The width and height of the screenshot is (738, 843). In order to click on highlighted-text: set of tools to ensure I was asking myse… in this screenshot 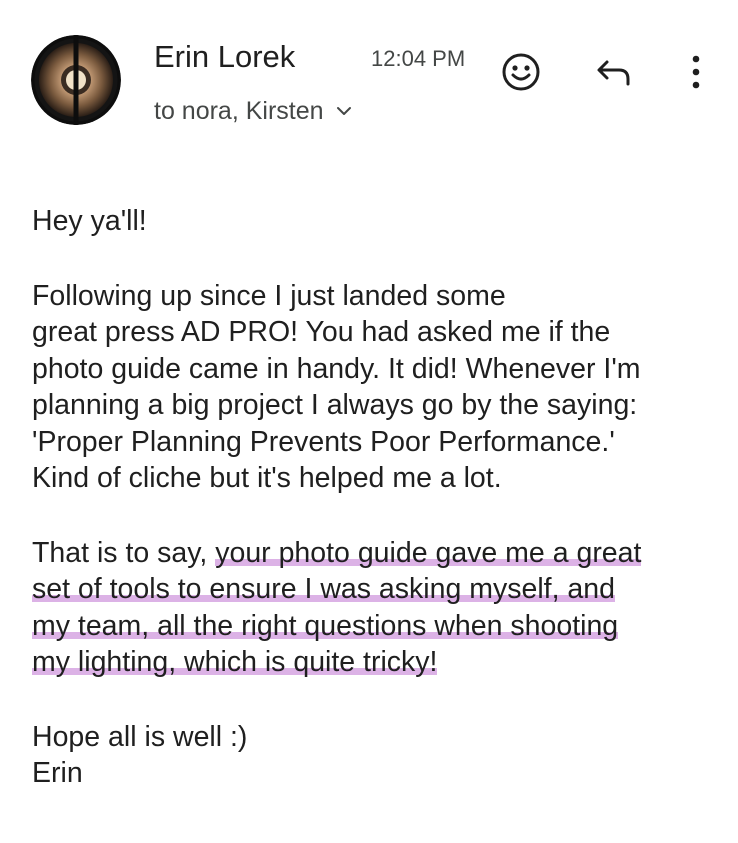, I will do `click(323, 589)`.